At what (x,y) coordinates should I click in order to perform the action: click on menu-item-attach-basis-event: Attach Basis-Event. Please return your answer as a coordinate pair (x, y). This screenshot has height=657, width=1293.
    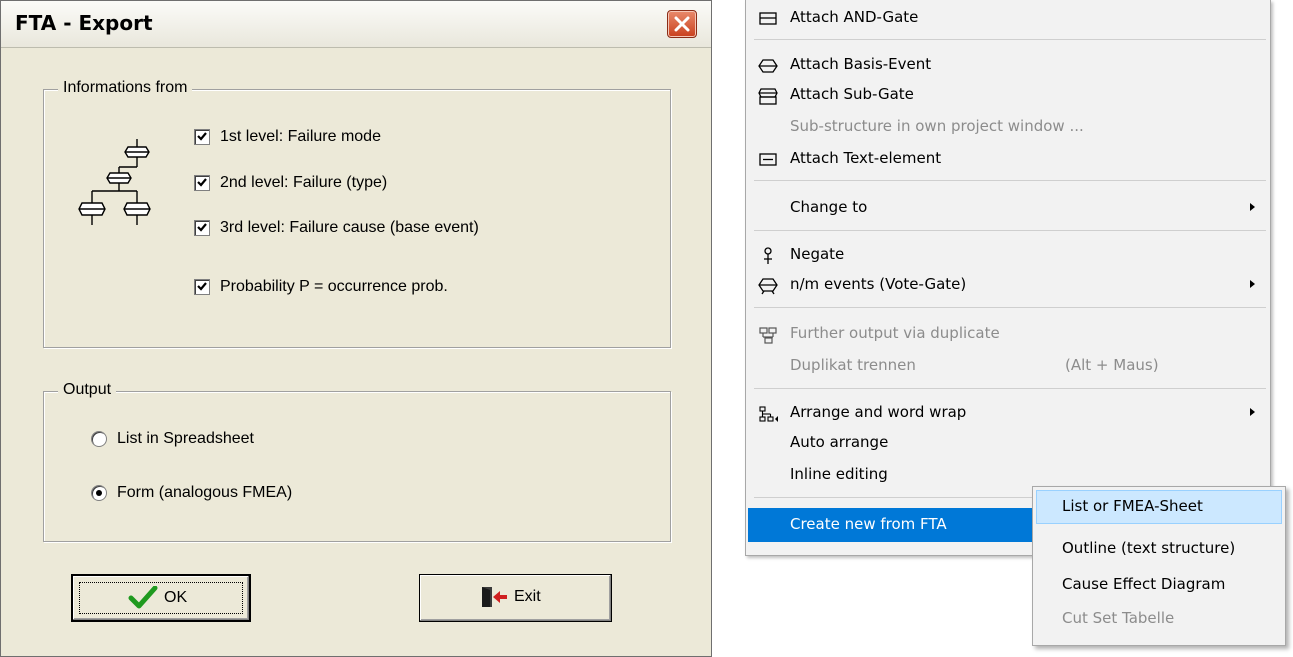
    Looking at the image, I should click on (1008, 65).